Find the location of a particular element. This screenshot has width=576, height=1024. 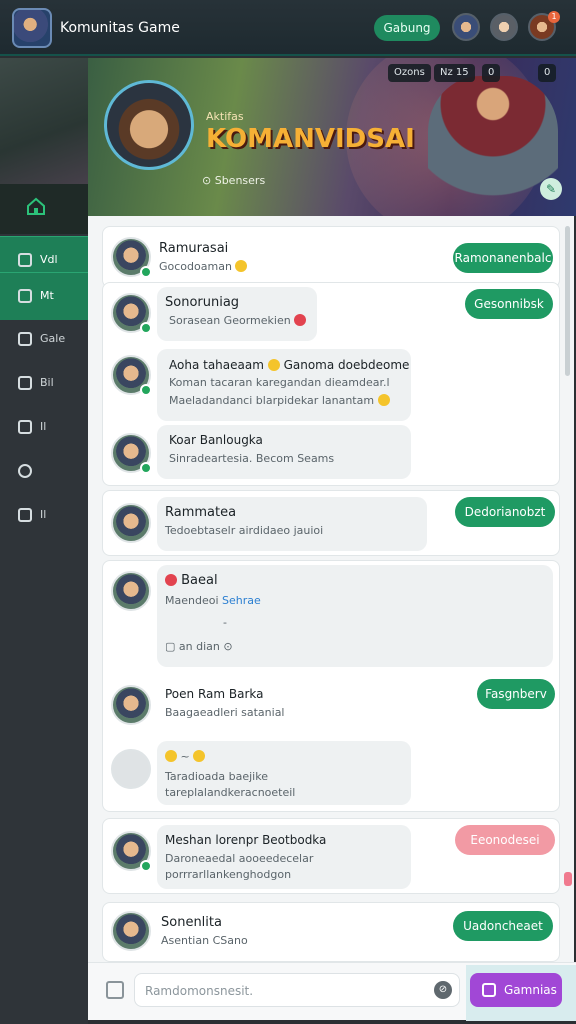

message-dash: - is located at coordinates (225, 622).